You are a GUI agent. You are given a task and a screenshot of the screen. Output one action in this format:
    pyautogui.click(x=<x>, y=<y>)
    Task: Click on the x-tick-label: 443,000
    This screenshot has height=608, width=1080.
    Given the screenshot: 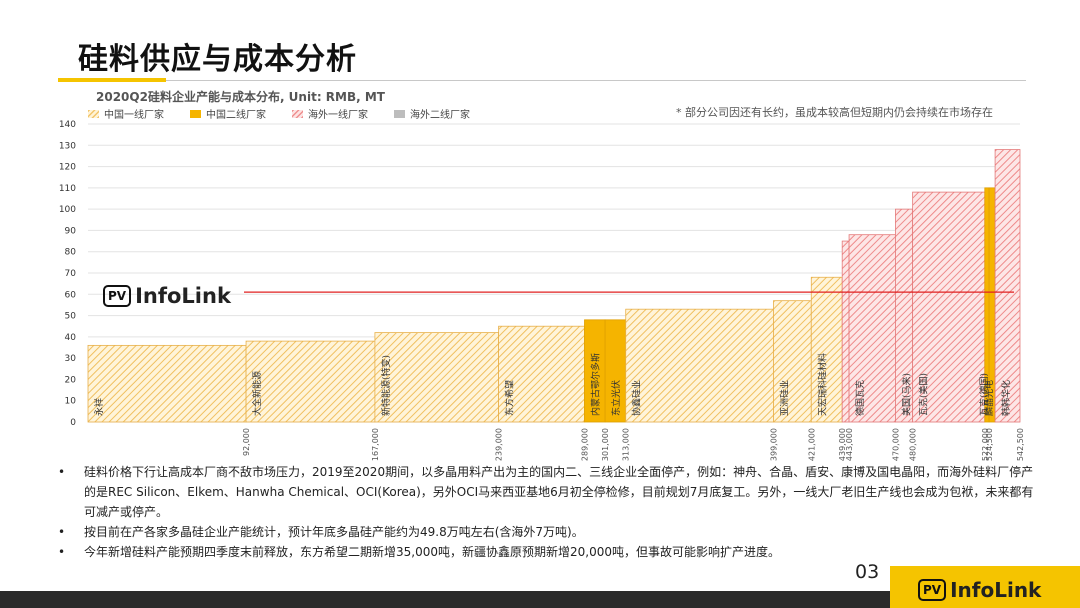 What is the action you would take?
    pyautogui.click(x=849, y=444)
    